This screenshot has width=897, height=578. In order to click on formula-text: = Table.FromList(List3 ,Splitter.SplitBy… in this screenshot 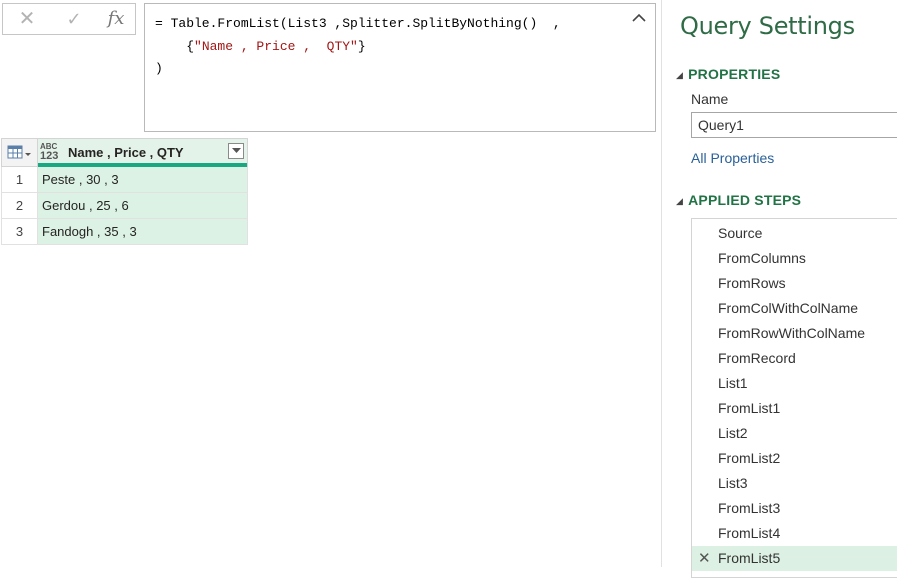, I will do `click(358, 47)`.